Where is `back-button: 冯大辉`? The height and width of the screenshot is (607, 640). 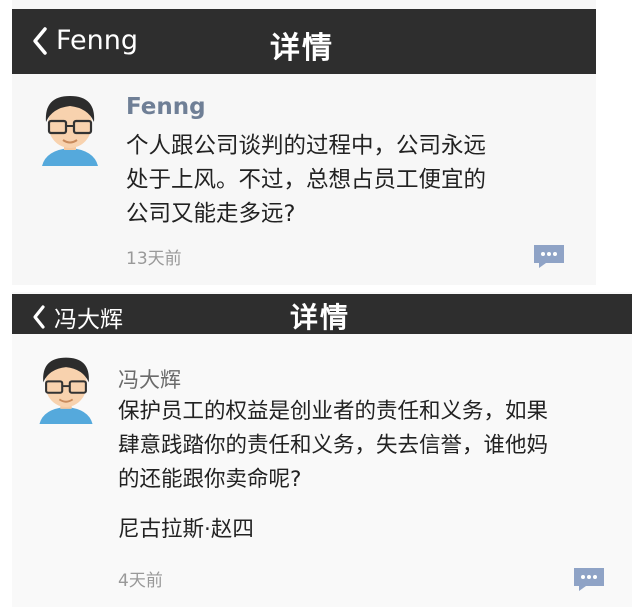 back-button: 冯大辉 is located at coordinates (77, 317).